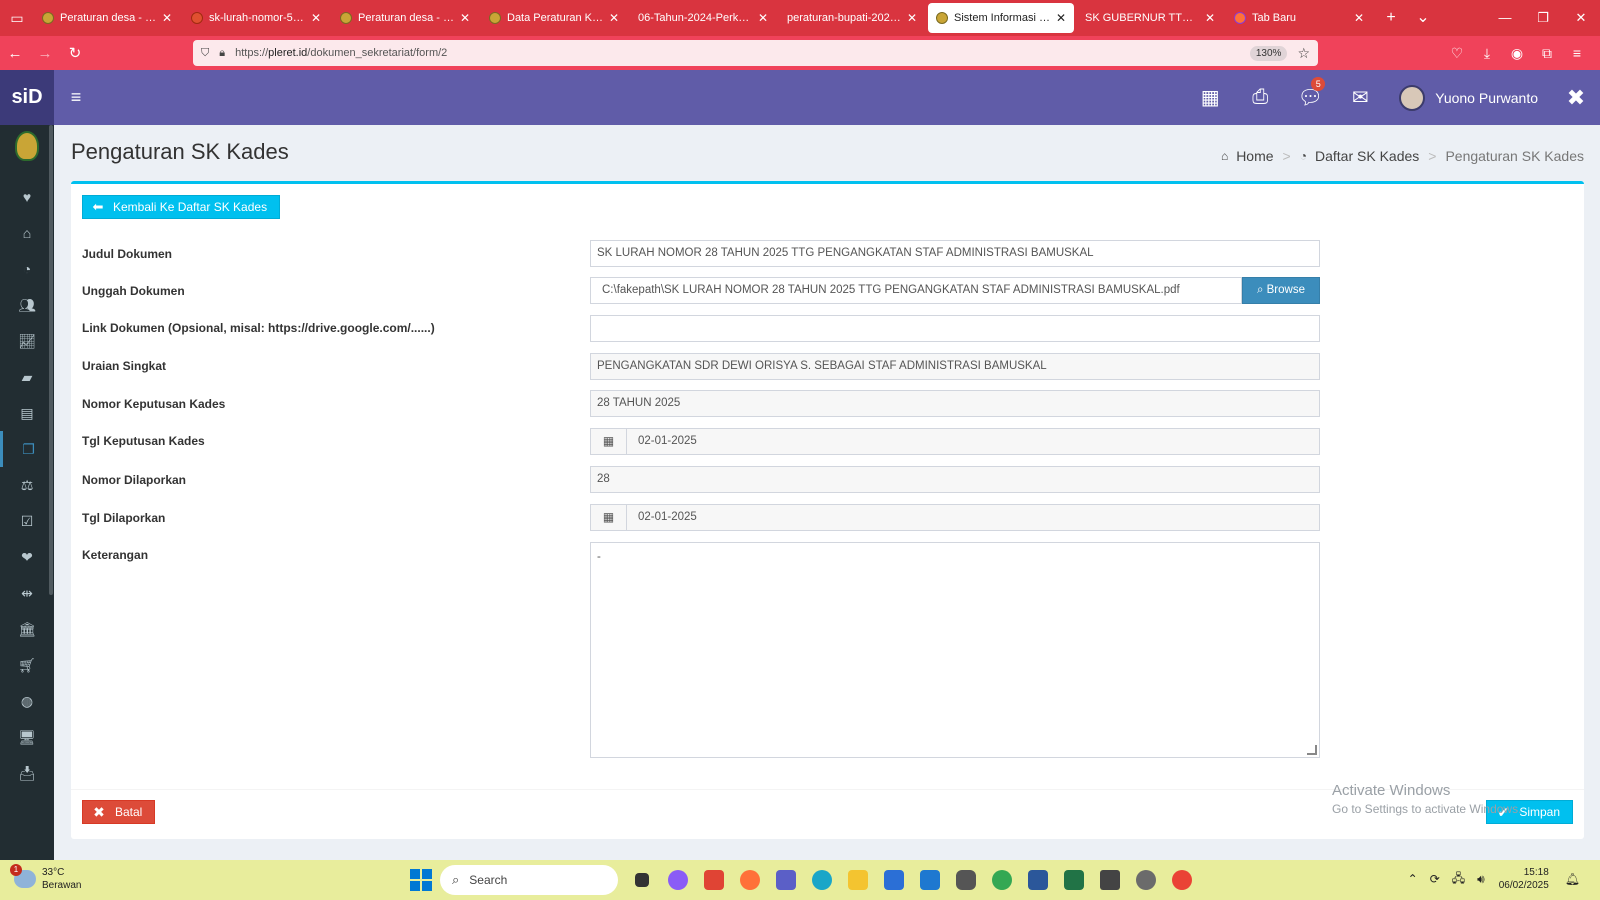 The height and width of the screenshot is (900, 1600). I want to click on network-icon: 🖧︎, so click(1458, 879).